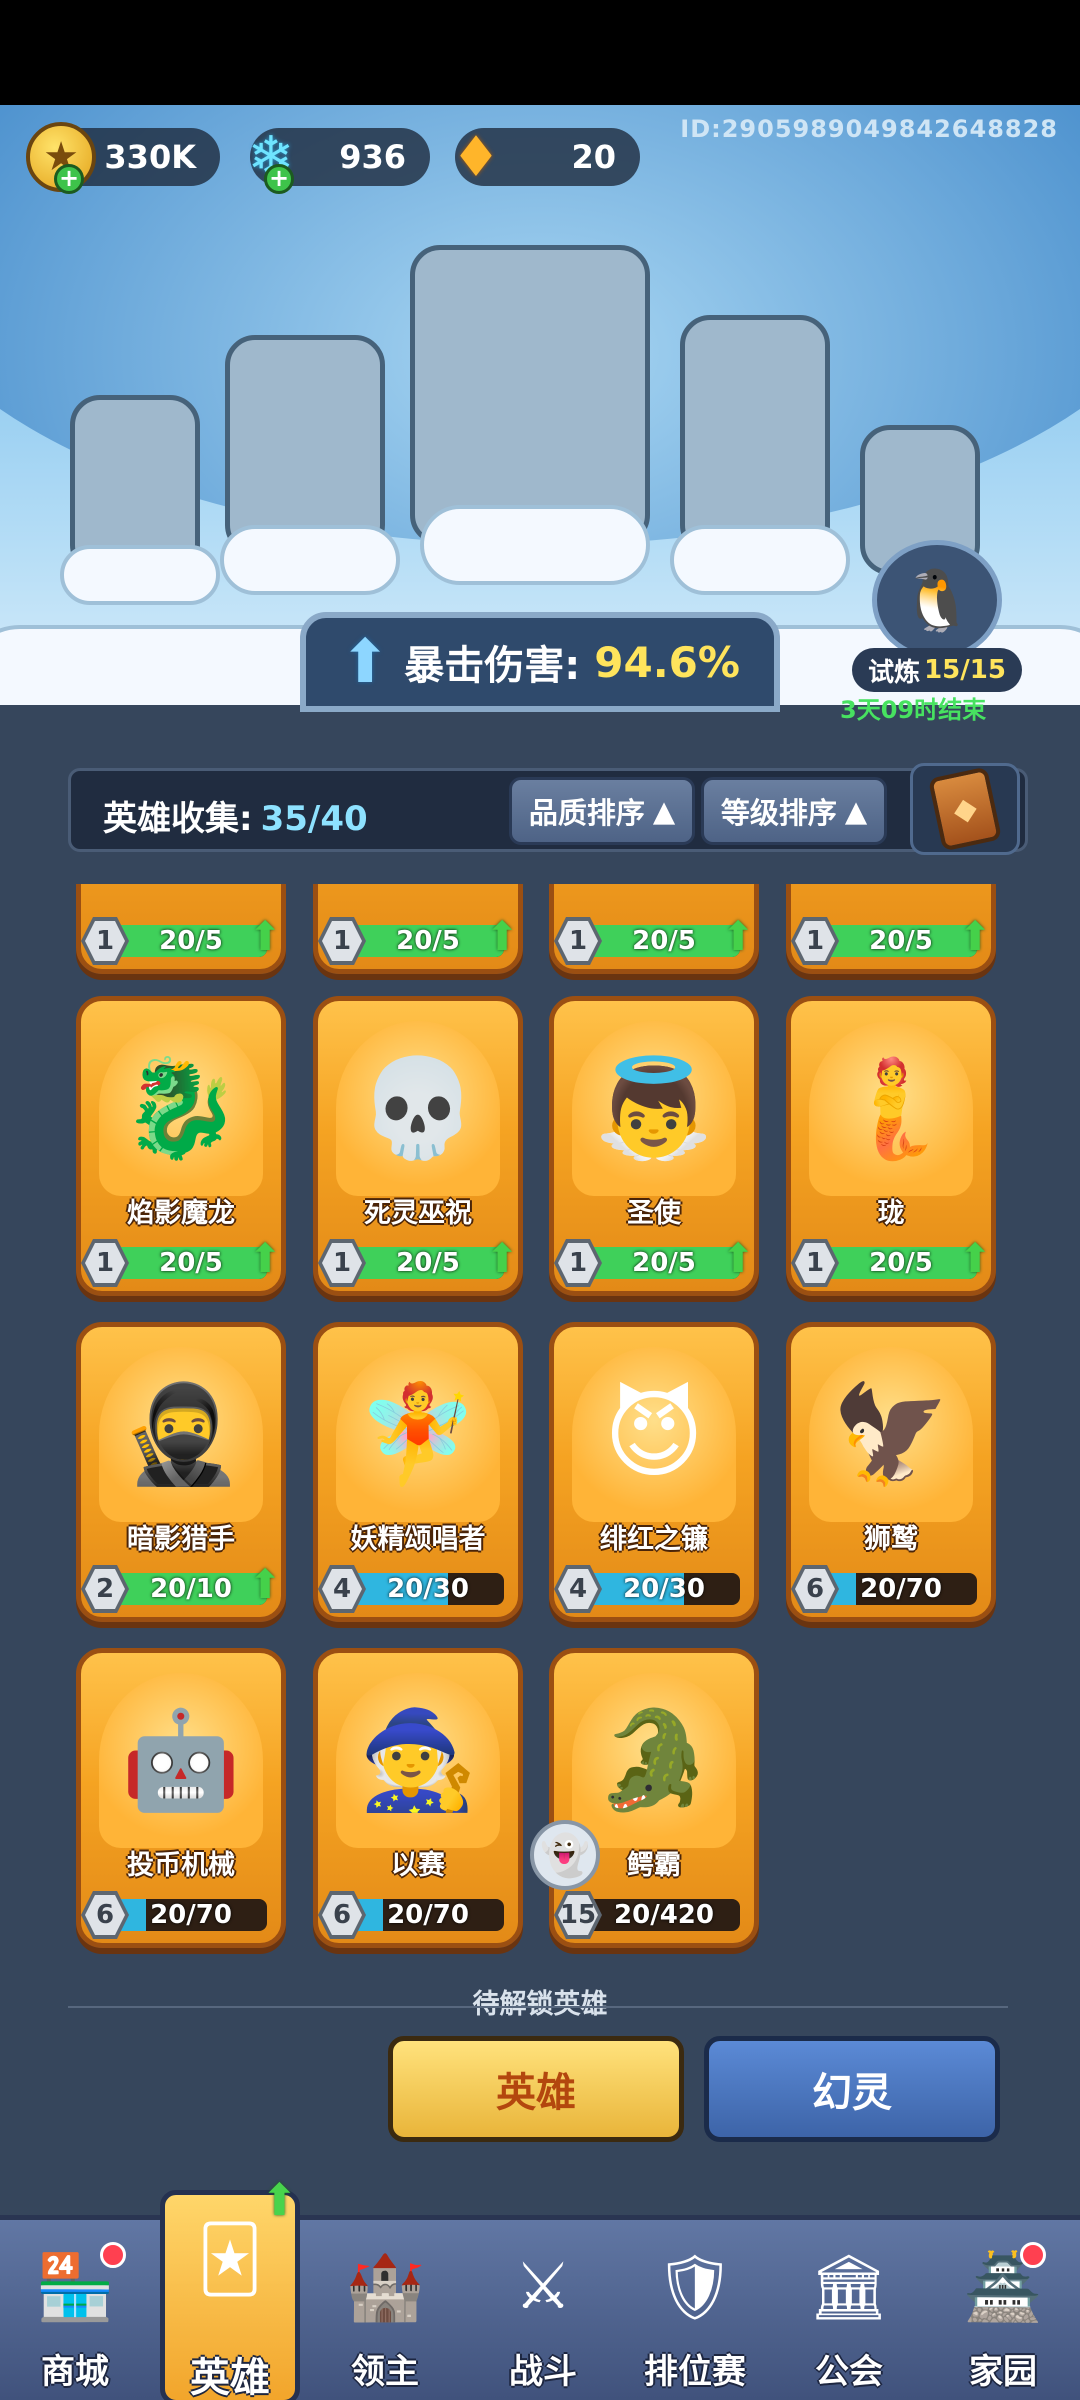 Image resolution: width=1080 pixels, height=2400 pixels. I want to click on sort-quality-label: 品质排序, so click(586, 813).